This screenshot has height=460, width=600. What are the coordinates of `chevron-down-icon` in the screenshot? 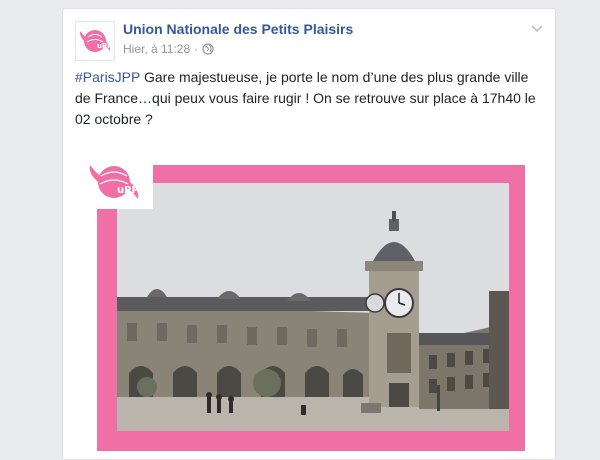 It's located at (537, 29).